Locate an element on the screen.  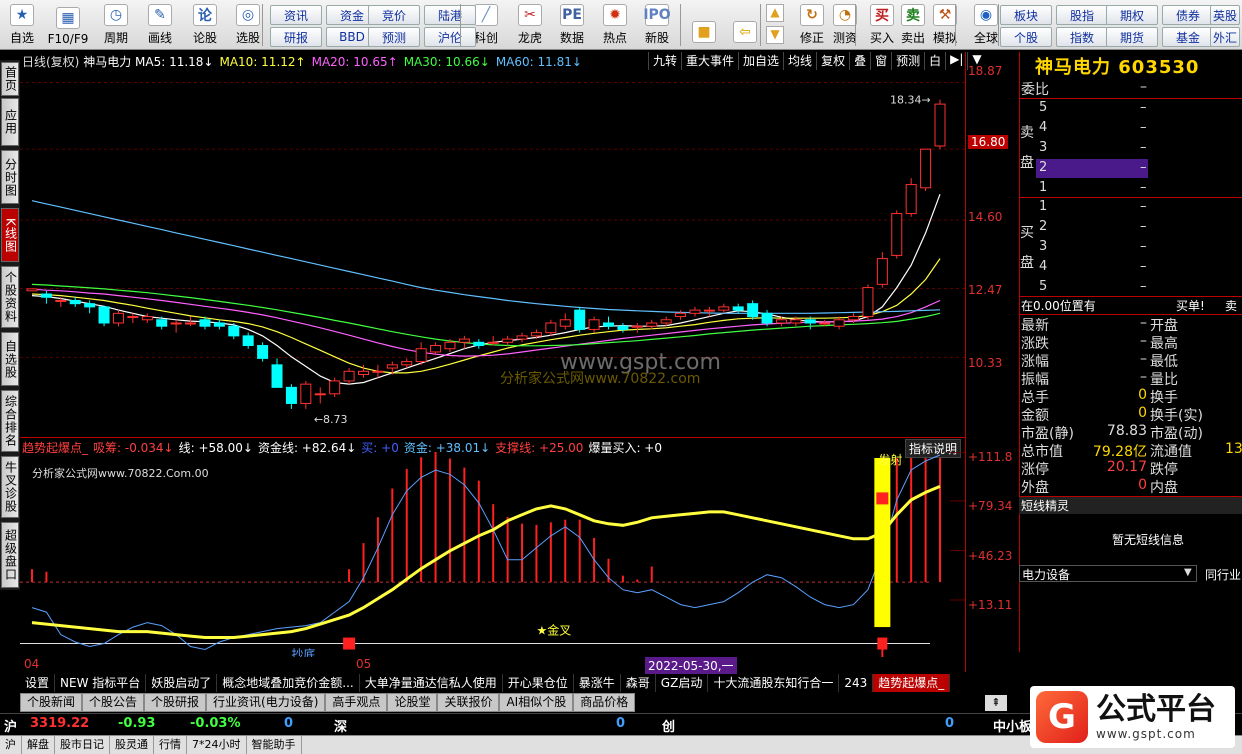
info-tab-4: 高手观点 is located at coordinates (356, 702).